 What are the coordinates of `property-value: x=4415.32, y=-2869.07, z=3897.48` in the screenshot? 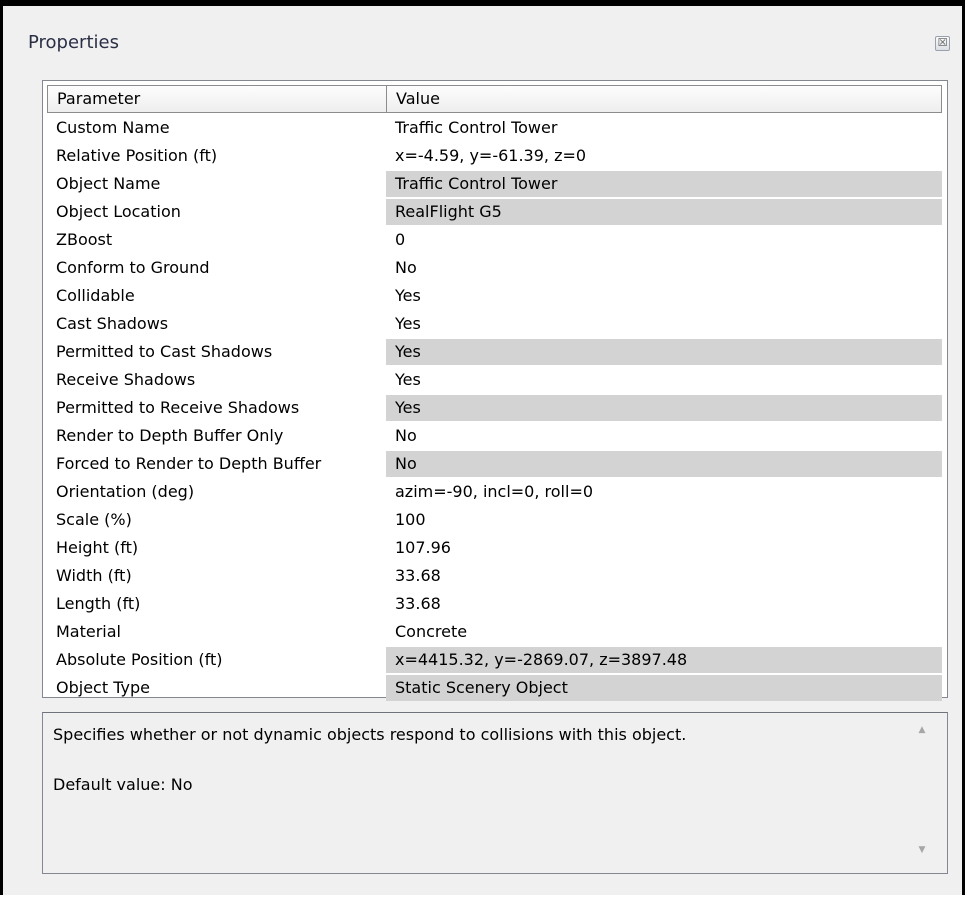 It's located at (664, 660).